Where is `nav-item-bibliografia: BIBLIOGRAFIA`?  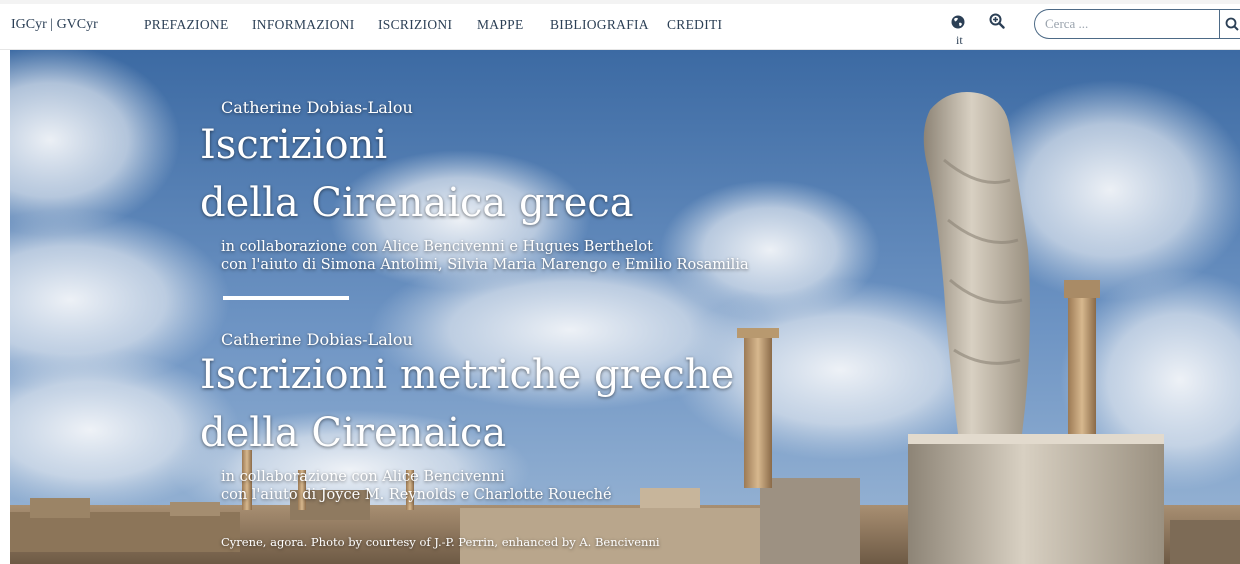 nav-item-bibliografia: BIBLIOGRAFIA is located at coordinates (599, 25).